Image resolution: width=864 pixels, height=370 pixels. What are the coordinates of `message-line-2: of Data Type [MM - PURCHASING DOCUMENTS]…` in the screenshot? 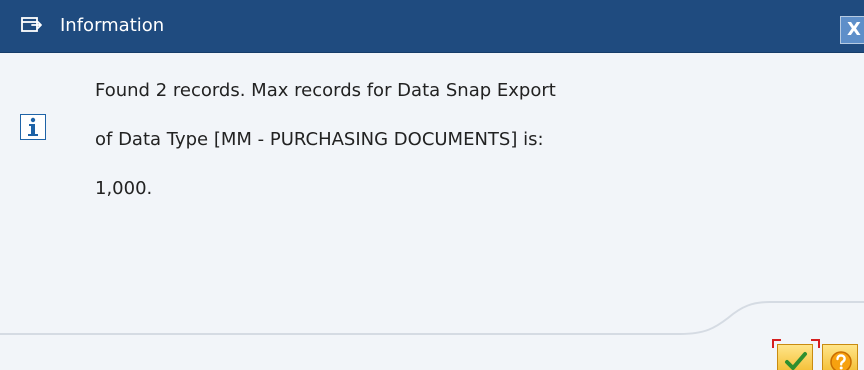 It's located at (319, 139).